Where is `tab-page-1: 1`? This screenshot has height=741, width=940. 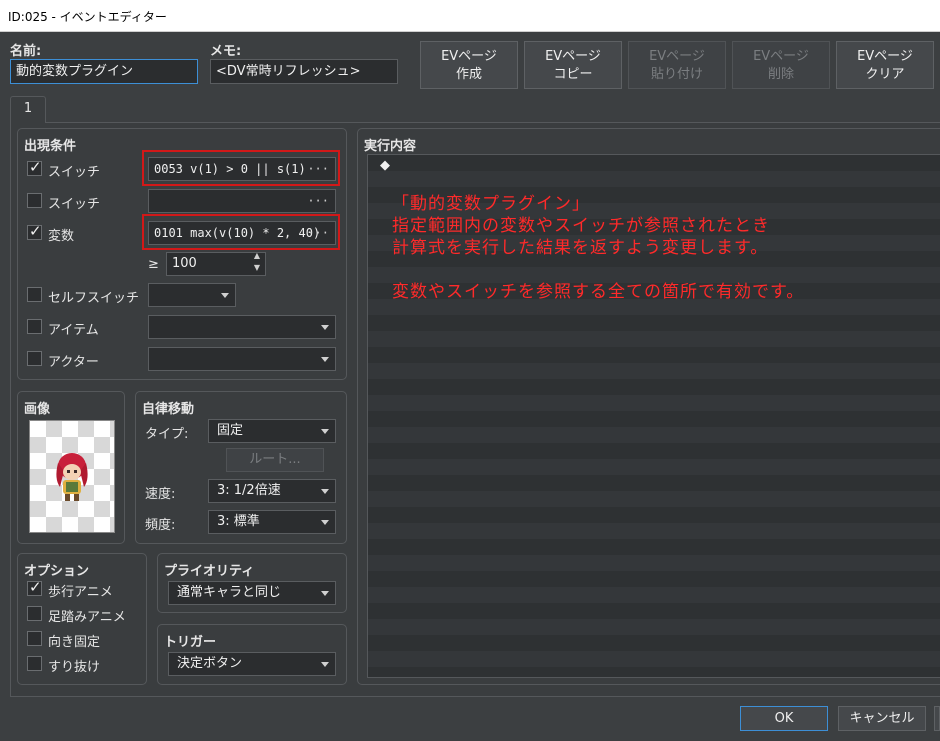
tab-page-1: 1 is located at coordinates (28, 109).